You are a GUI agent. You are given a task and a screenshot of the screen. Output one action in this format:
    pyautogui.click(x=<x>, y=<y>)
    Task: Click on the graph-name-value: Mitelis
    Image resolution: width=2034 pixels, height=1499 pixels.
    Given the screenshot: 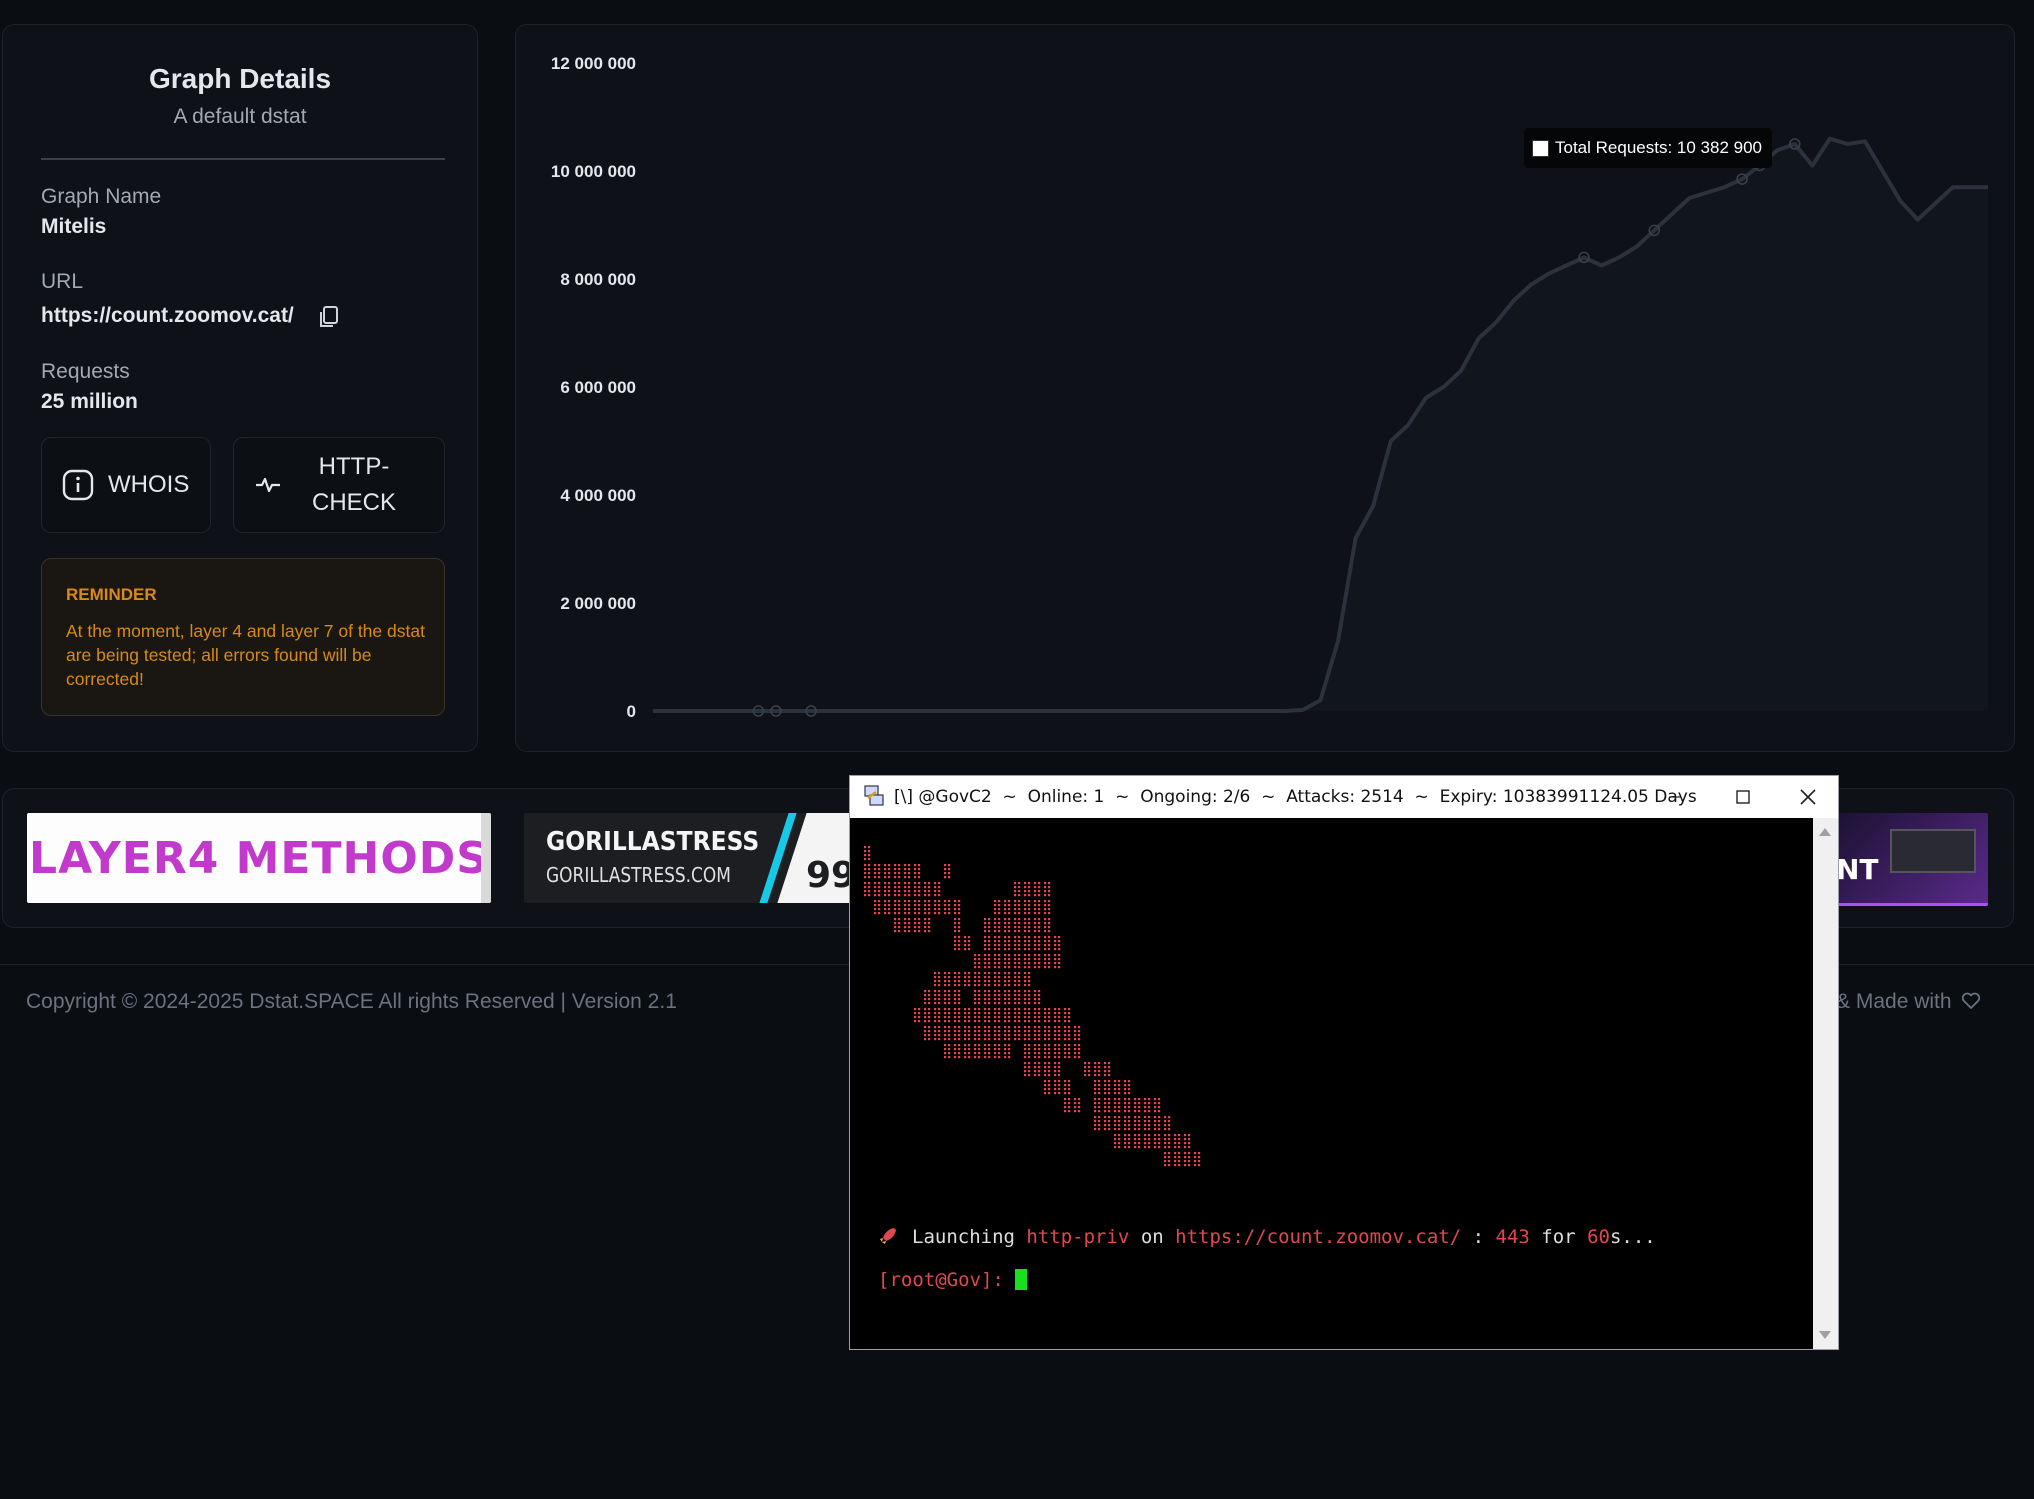 What is the action you would take?
    pyautogui.click(x=74, y=226)
    